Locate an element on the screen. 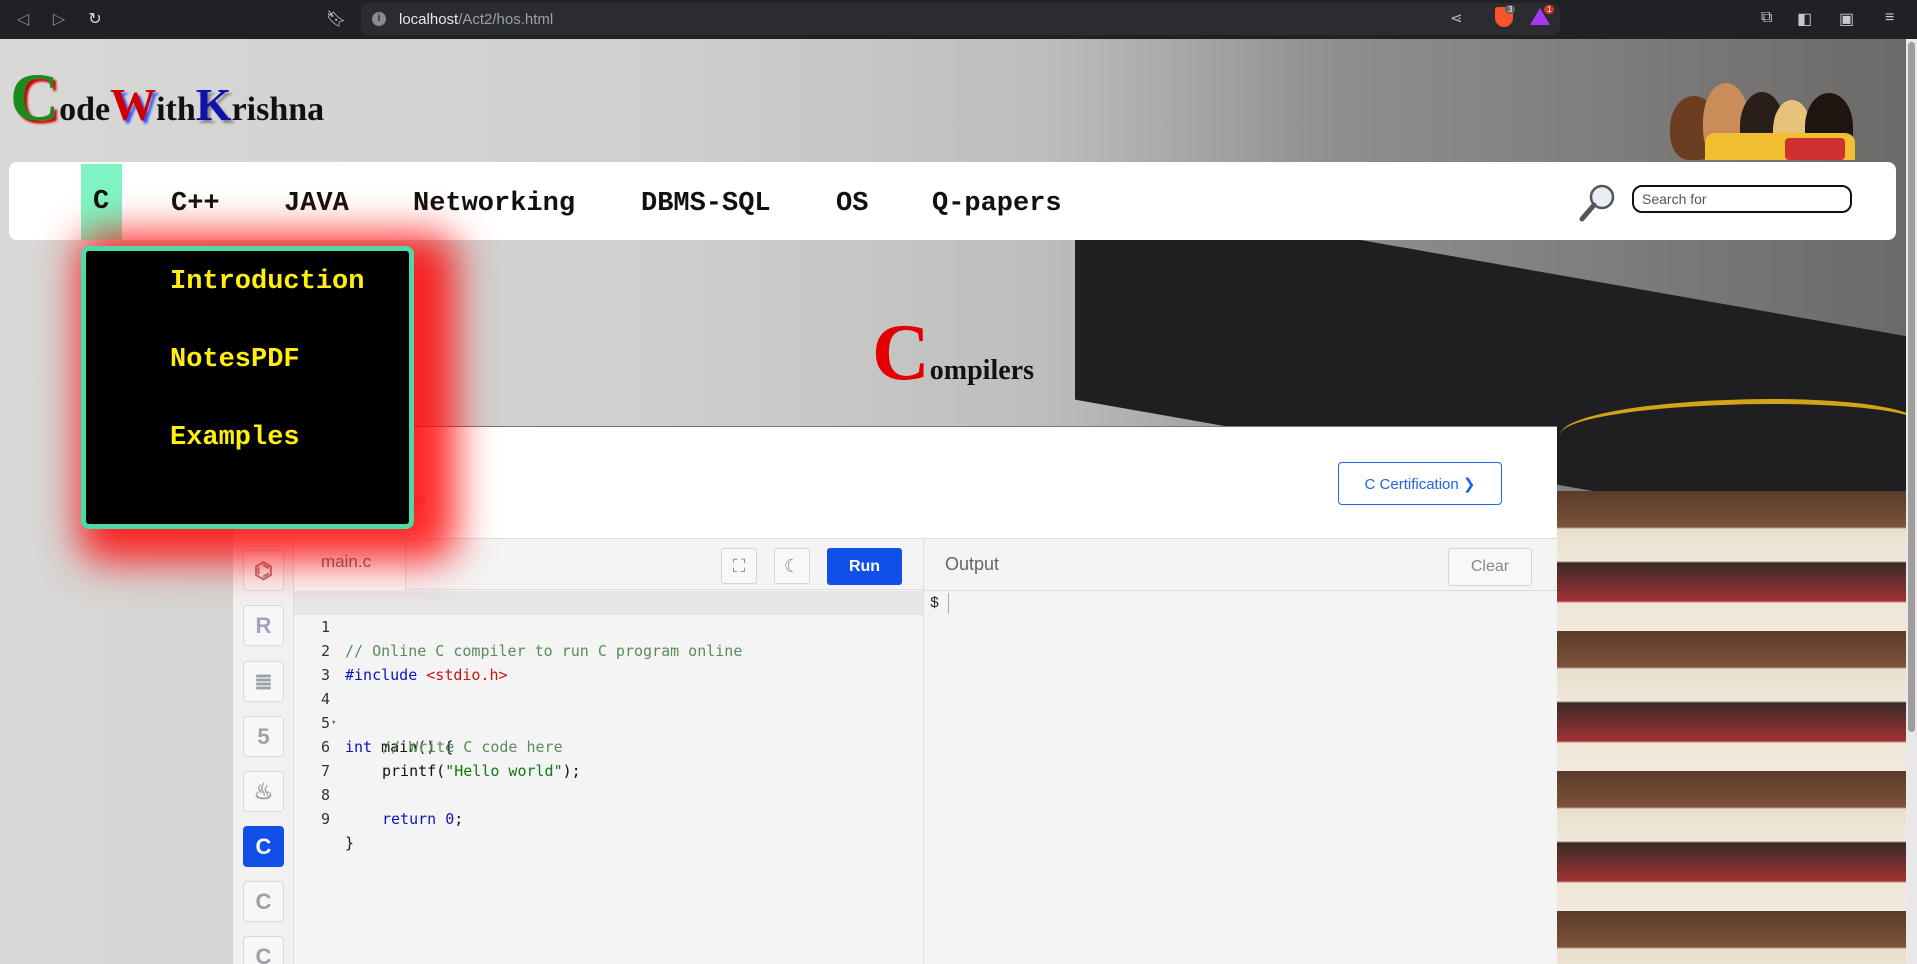  nav-item-networking: Networking is located at coordinates (494, 204).